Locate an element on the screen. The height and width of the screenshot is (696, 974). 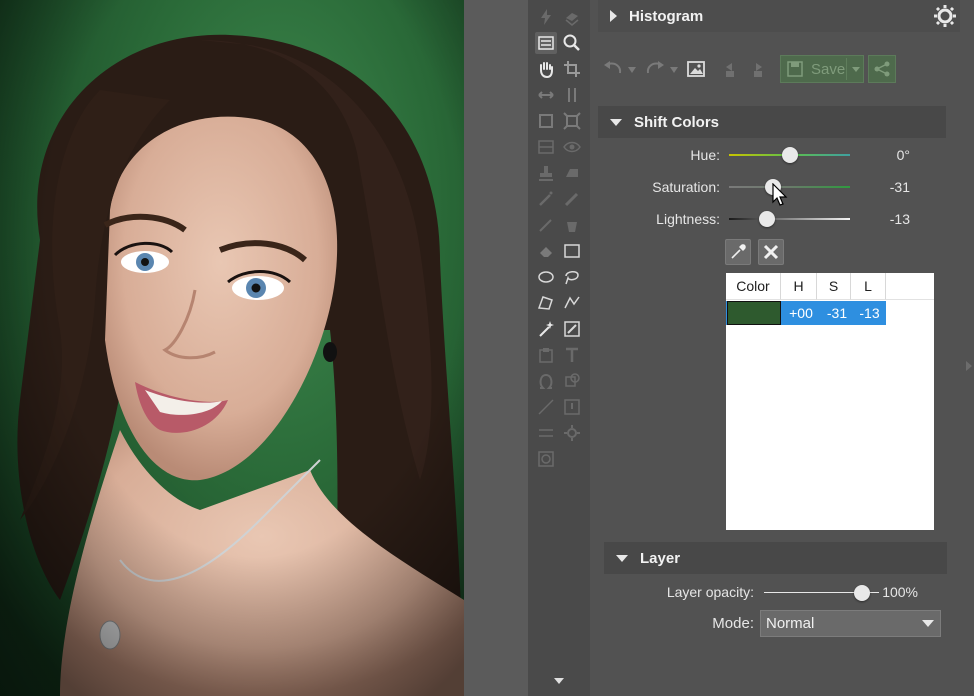
save-dropdown-icon is located at coordinates (856, 69).